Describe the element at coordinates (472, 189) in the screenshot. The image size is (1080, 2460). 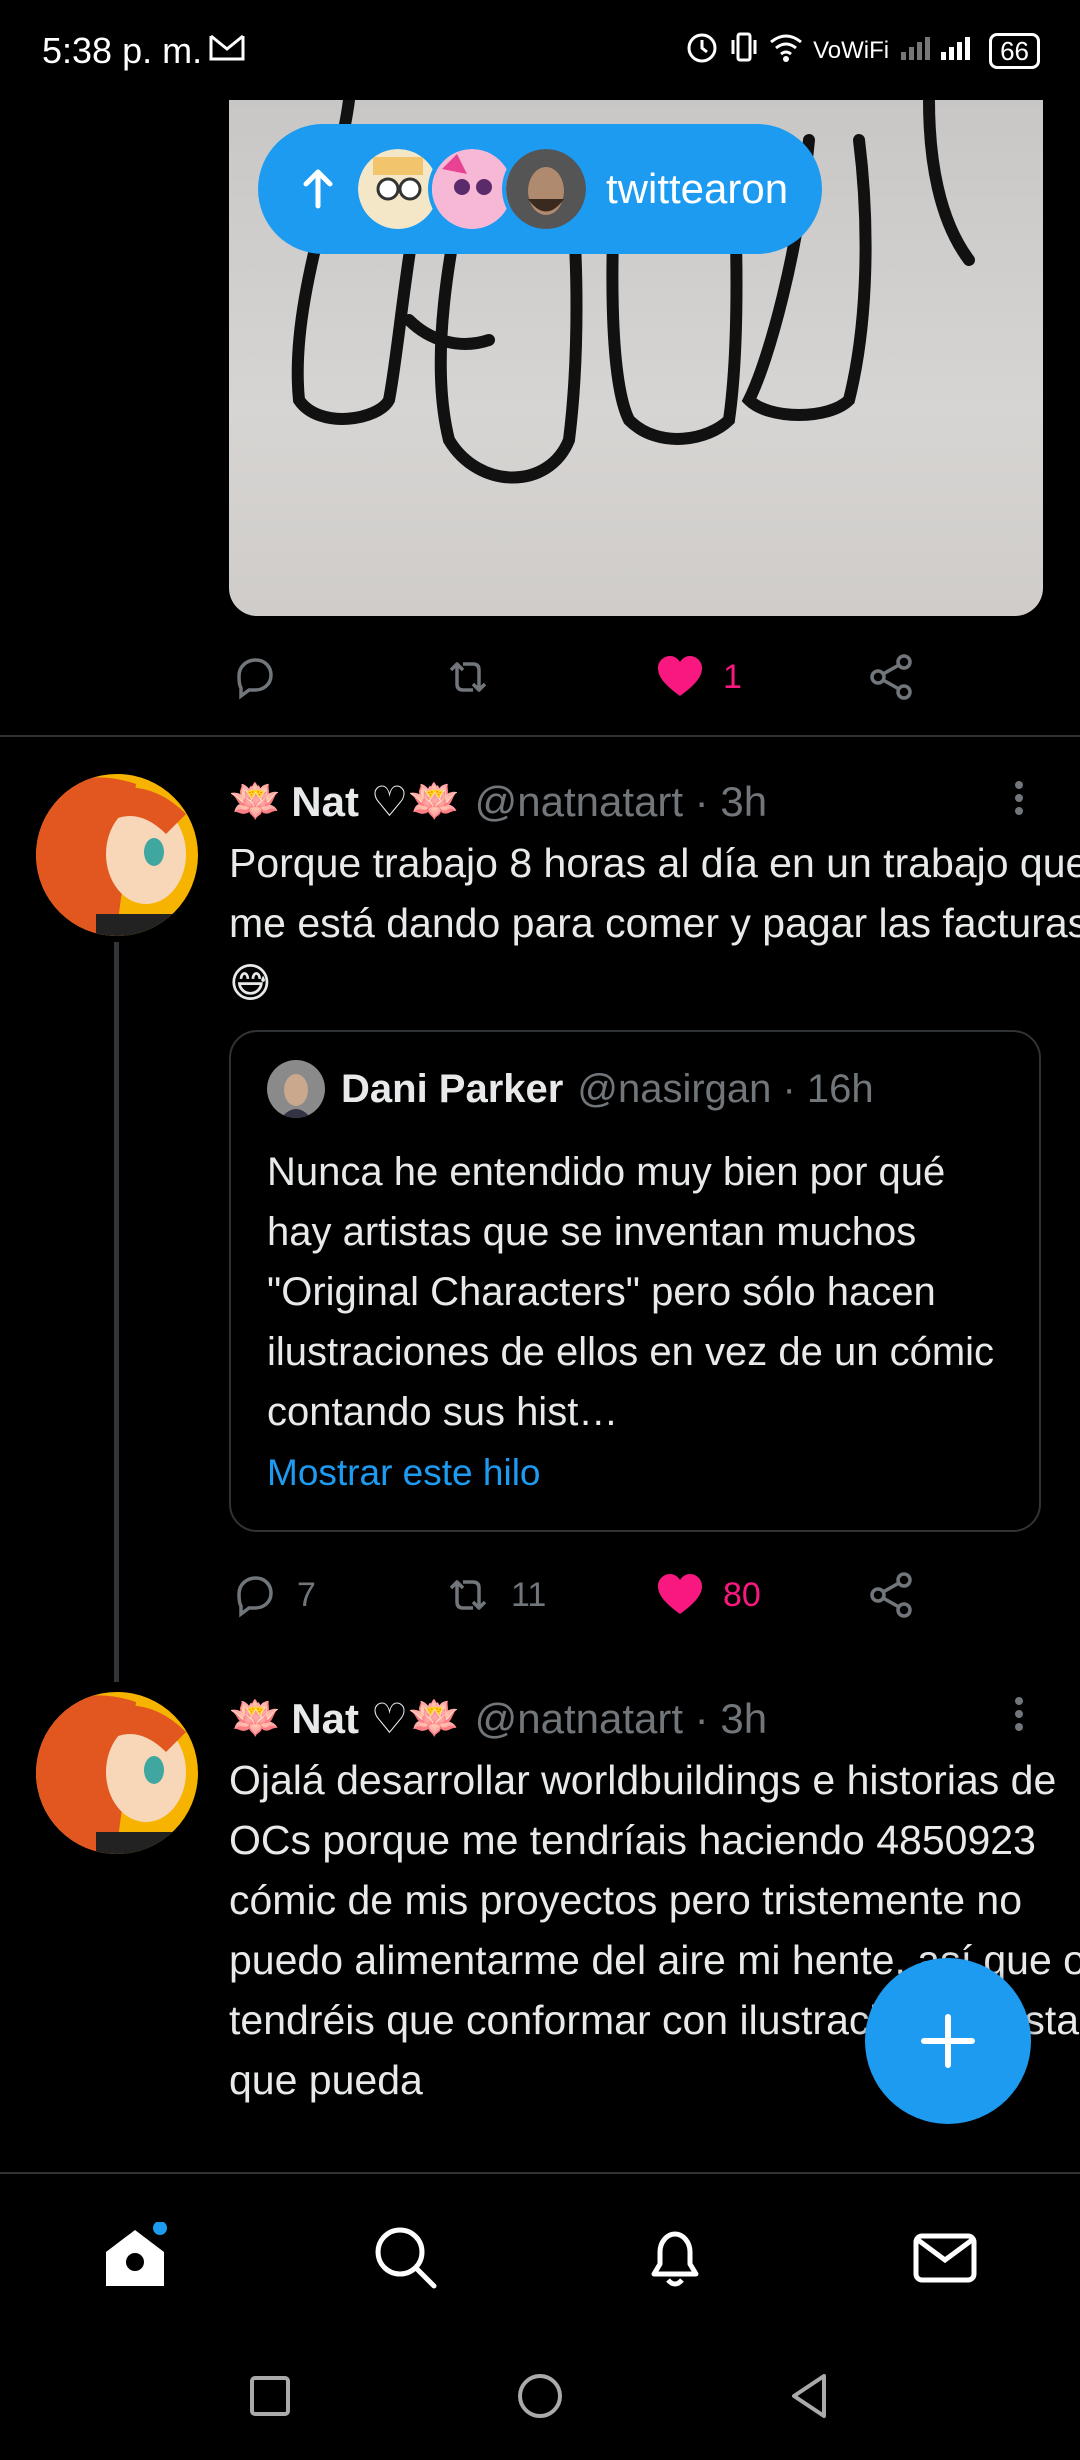
I see `toast-avatars` at that location.